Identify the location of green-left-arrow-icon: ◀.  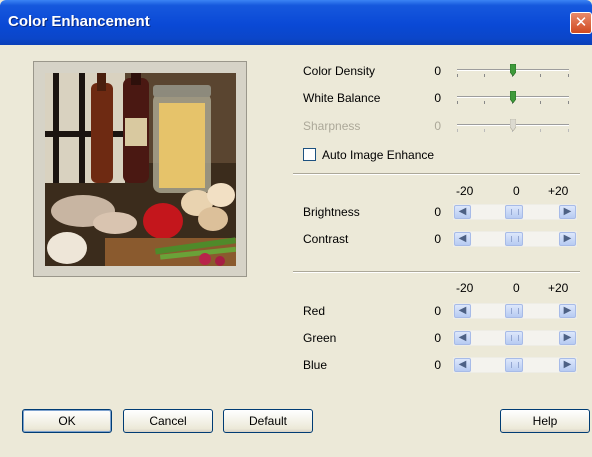
(462, 338).